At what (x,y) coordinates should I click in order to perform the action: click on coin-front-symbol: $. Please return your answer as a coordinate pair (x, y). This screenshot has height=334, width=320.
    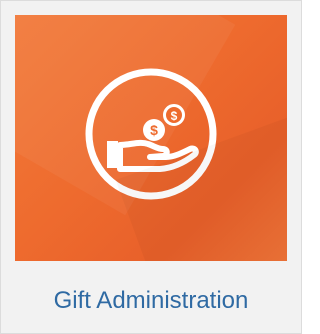
    Looking at the image, I should click on (154, 130).